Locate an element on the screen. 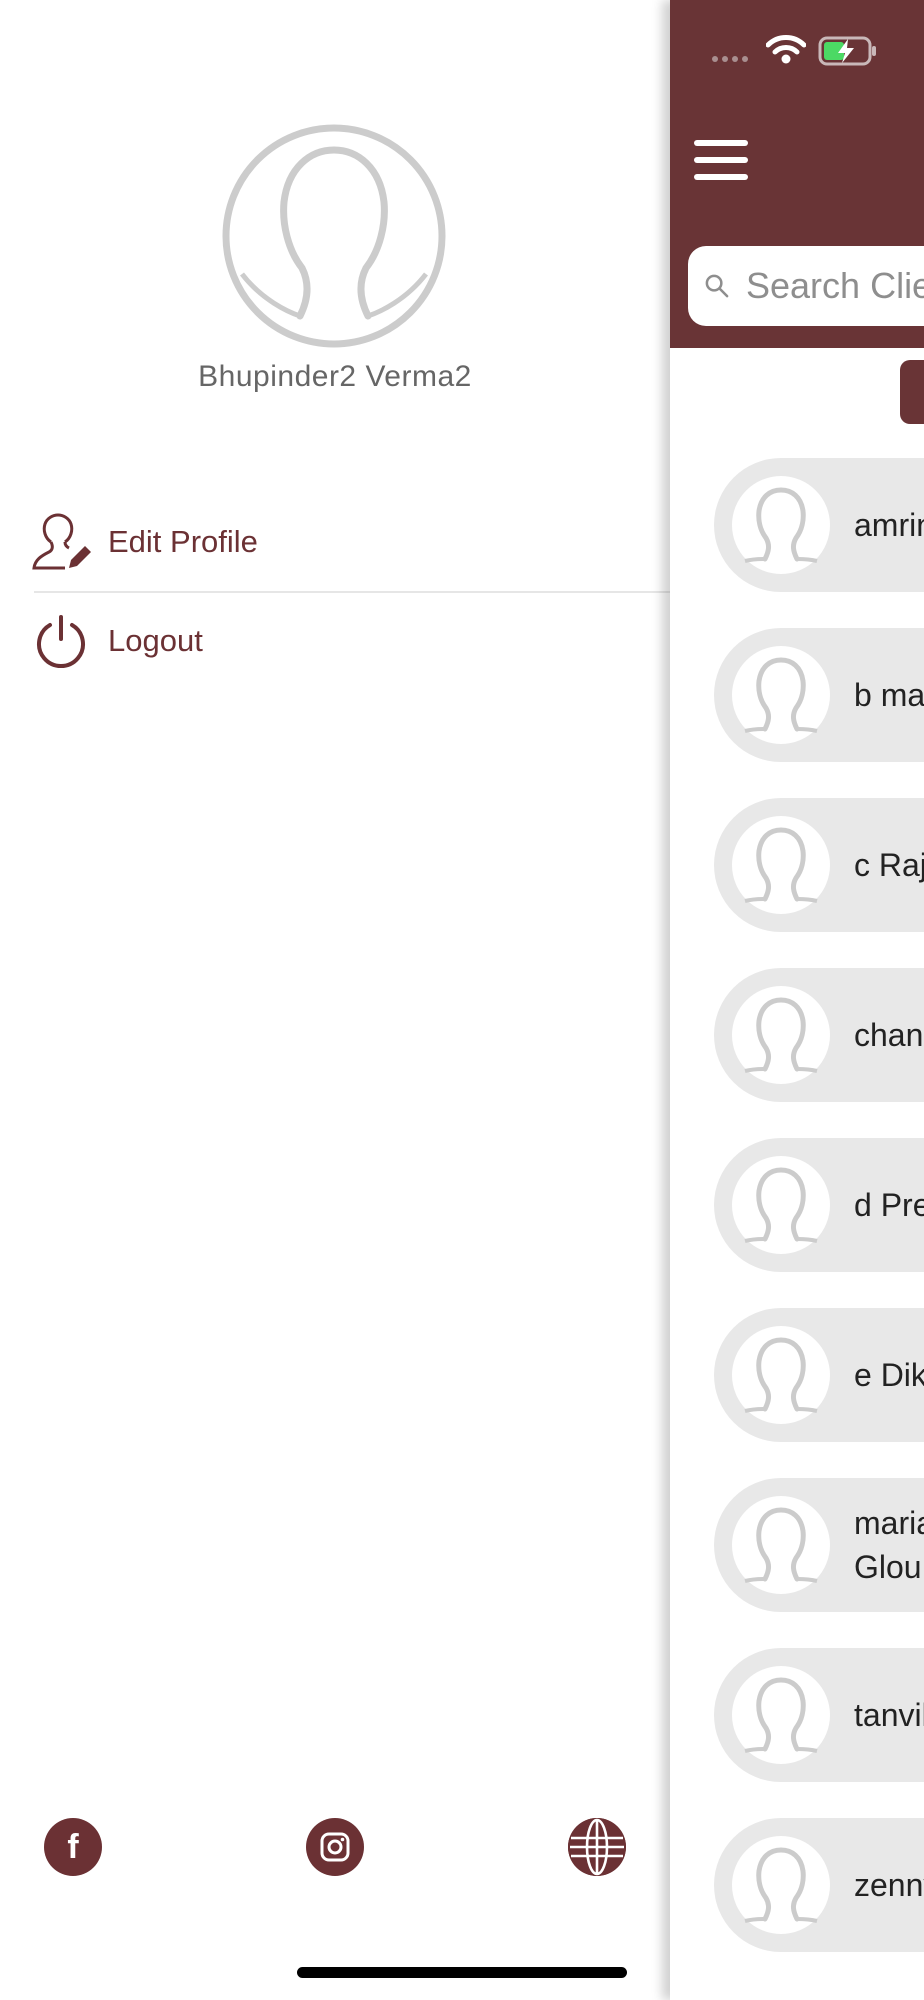  edit-profile-menu-item: Edit Profile is located at coordinates (350, 542).